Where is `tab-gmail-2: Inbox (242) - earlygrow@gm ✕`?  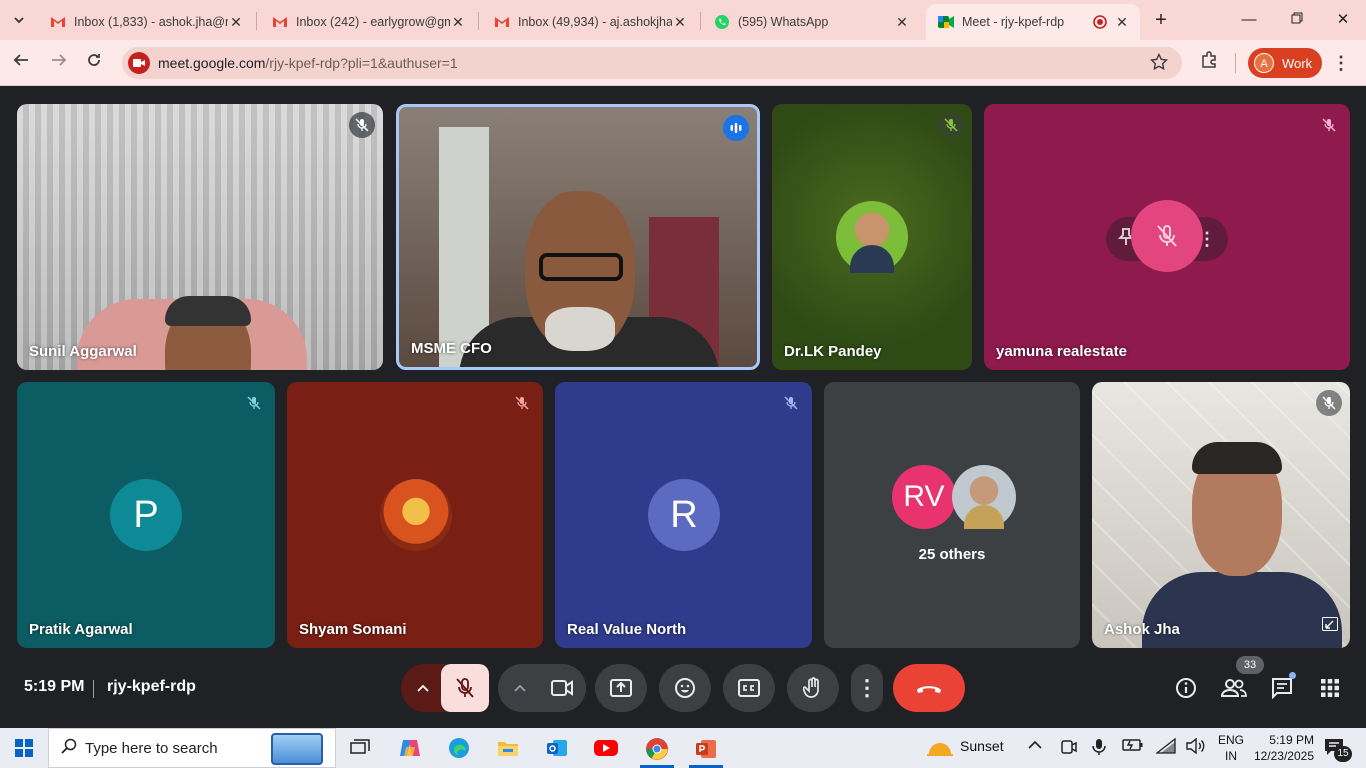 tab-gmail-2: Inbox (242) - earlygrow@gm ✕ is located at coordinates (368, 22).